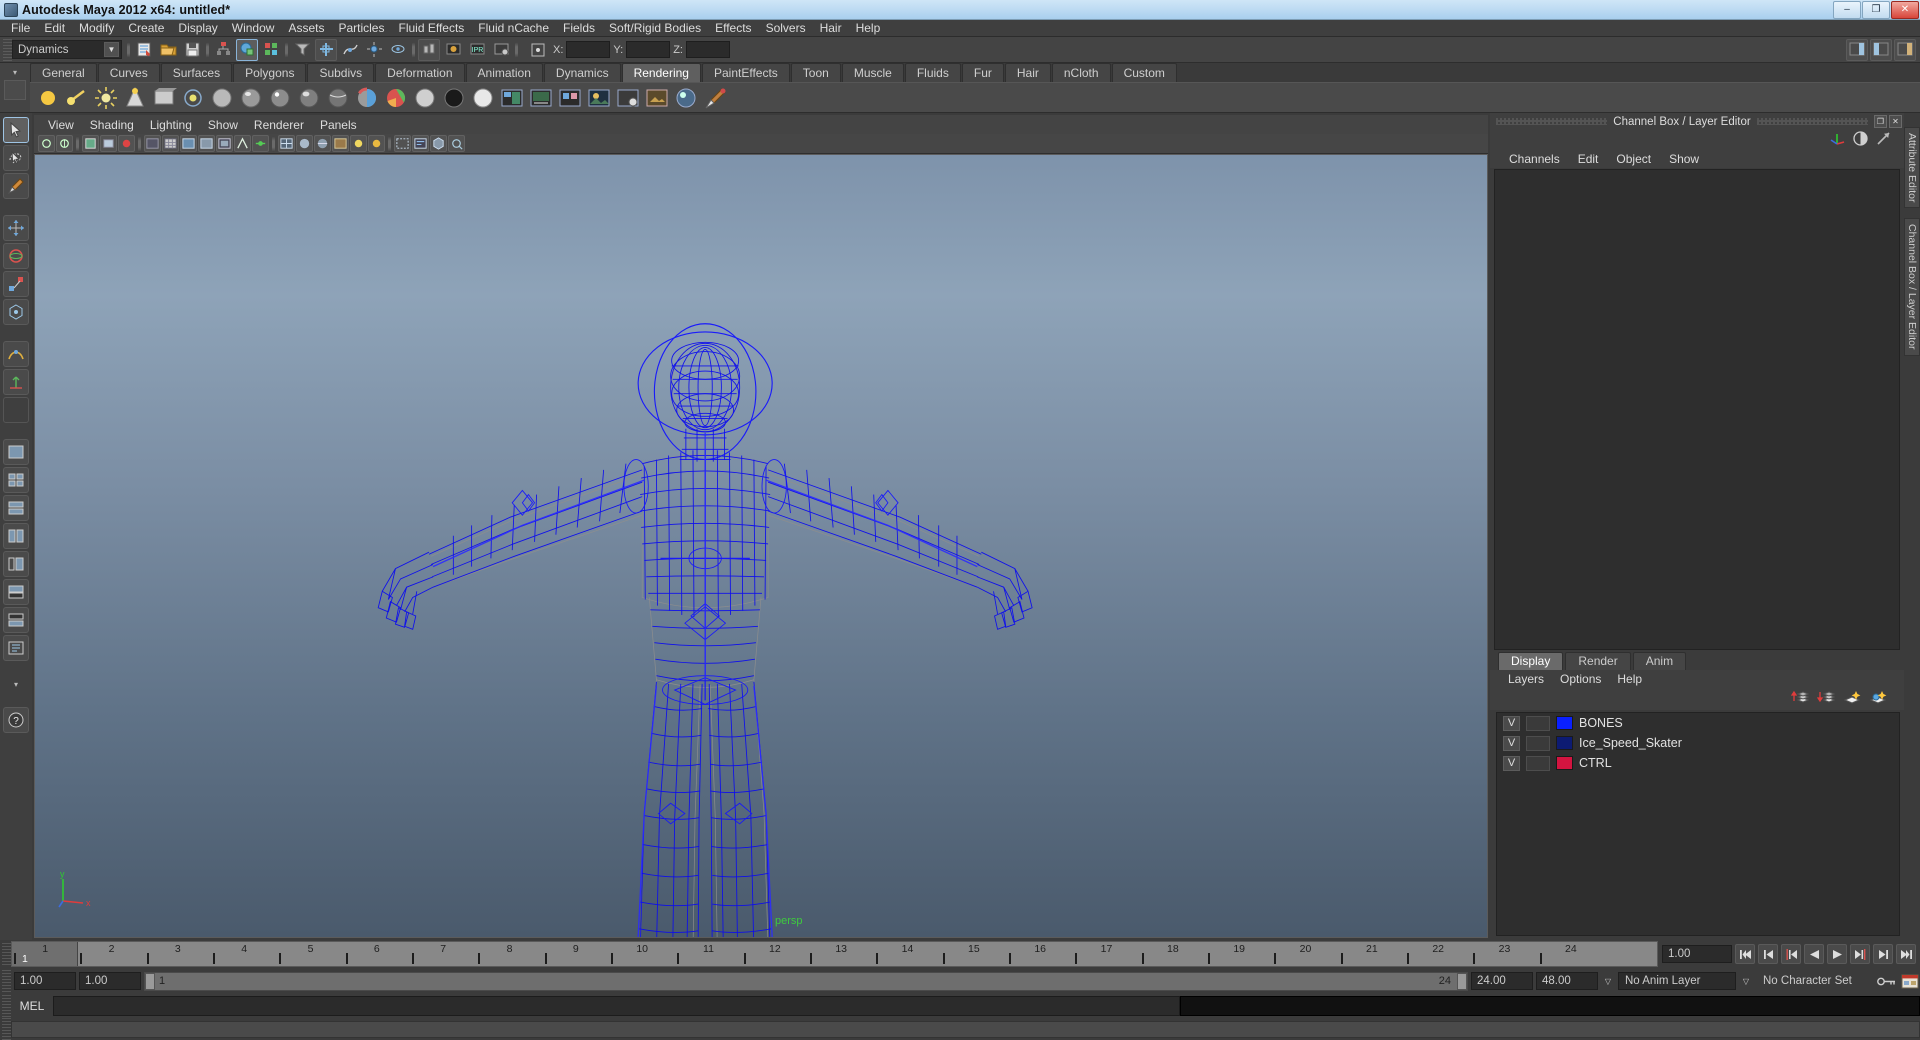 The height and width of the screenshot is (1040, 1920). What do you see at coordinates (656, 97) in the screenshot?
I see `render-layer-icon` at bounding box center [656, 97].